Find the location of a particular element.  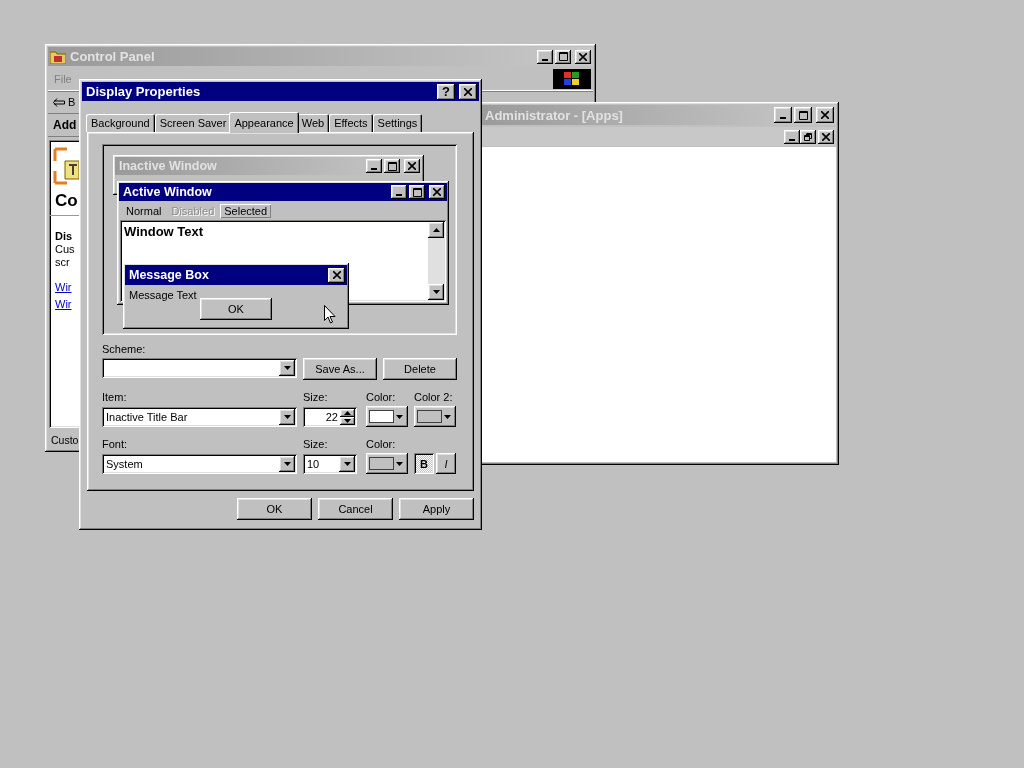

dialog-button: OK is located at coordinates (274, 509).